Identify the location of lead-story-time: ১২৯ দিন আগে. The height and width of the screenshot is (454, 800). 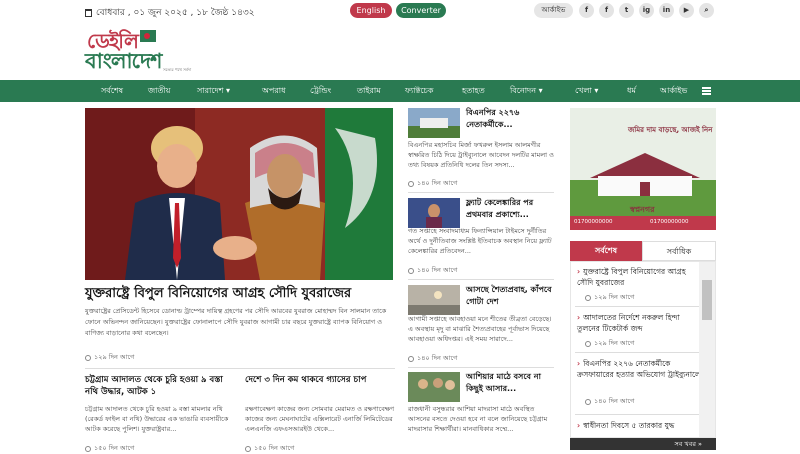
(109, 357).